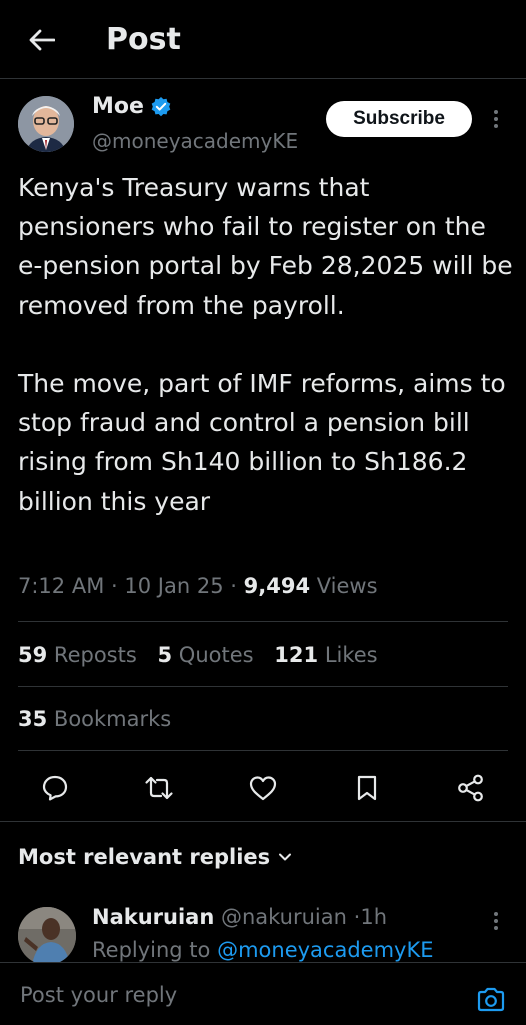 The width and height of the screenshot is (526, 1025). I want to click on bookmarks-count: 35, so click(33, 719).